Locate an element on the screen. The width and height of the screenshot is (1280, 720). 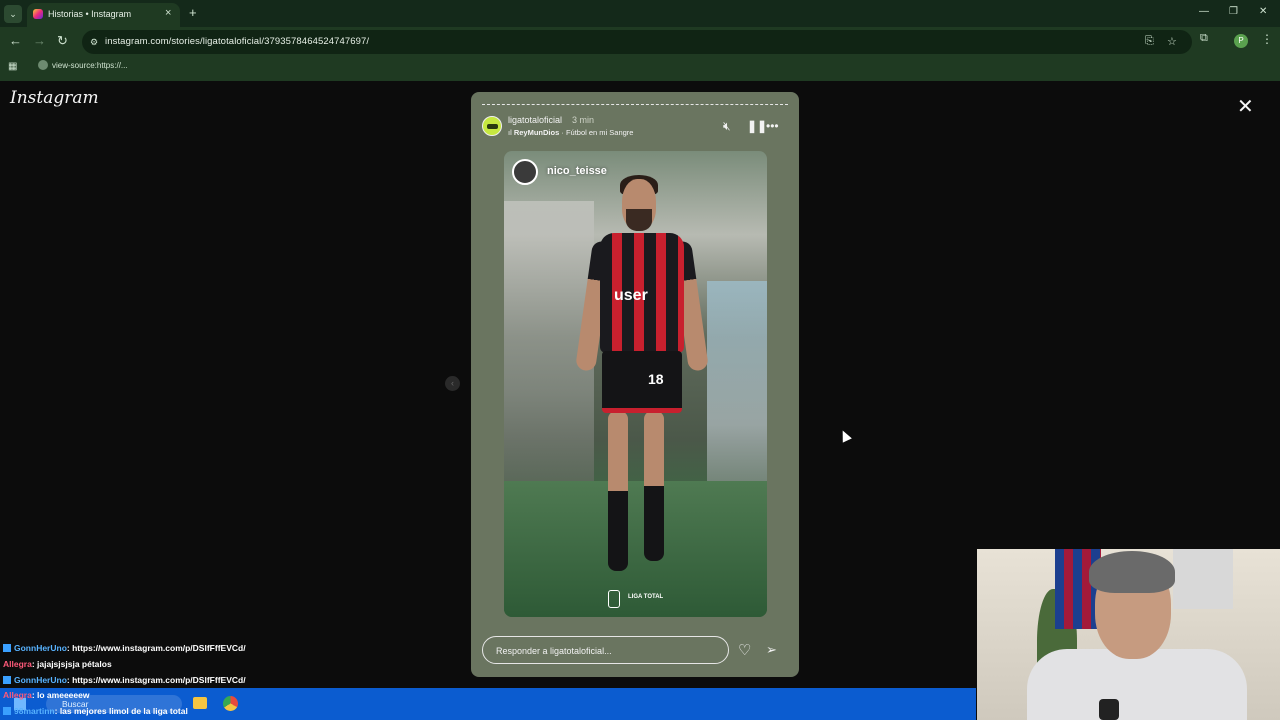
chat-message: : lo ameeeeew is located at coordinates (60, 695).